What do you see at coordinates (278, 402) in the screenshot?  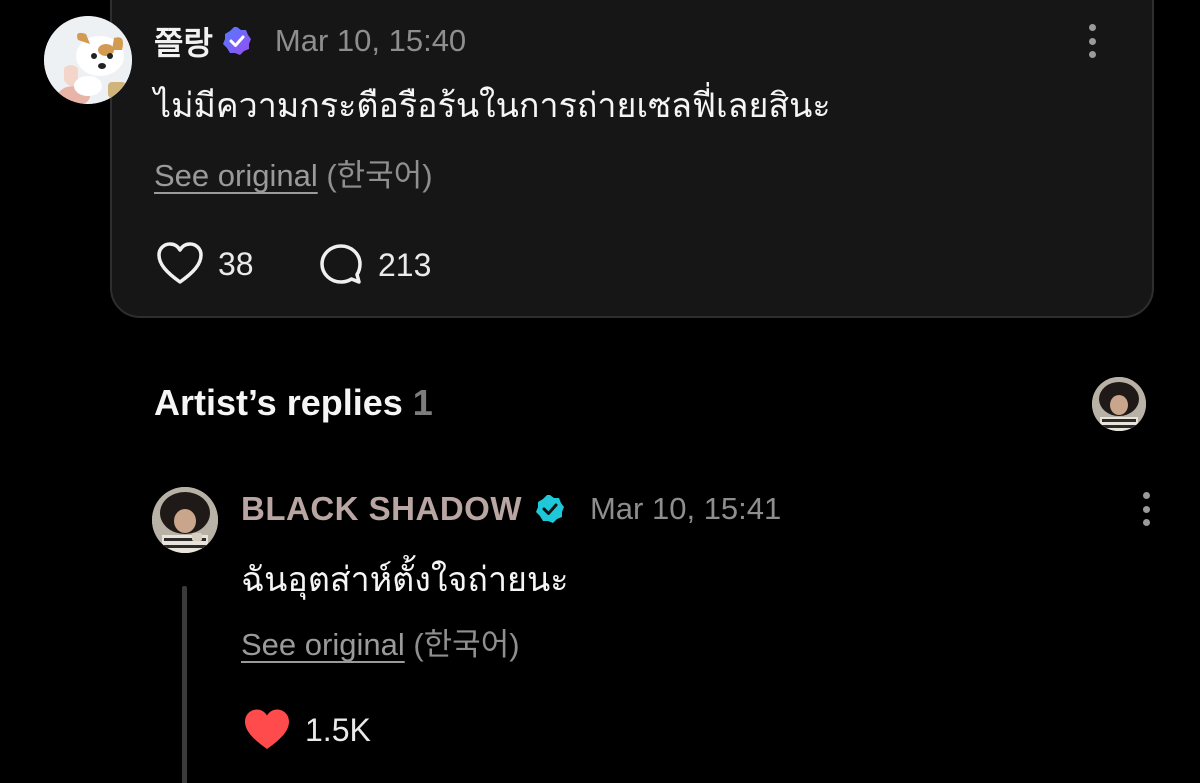 I see `section-title-text: Artist’s replies` at bounding box center [278, 402].